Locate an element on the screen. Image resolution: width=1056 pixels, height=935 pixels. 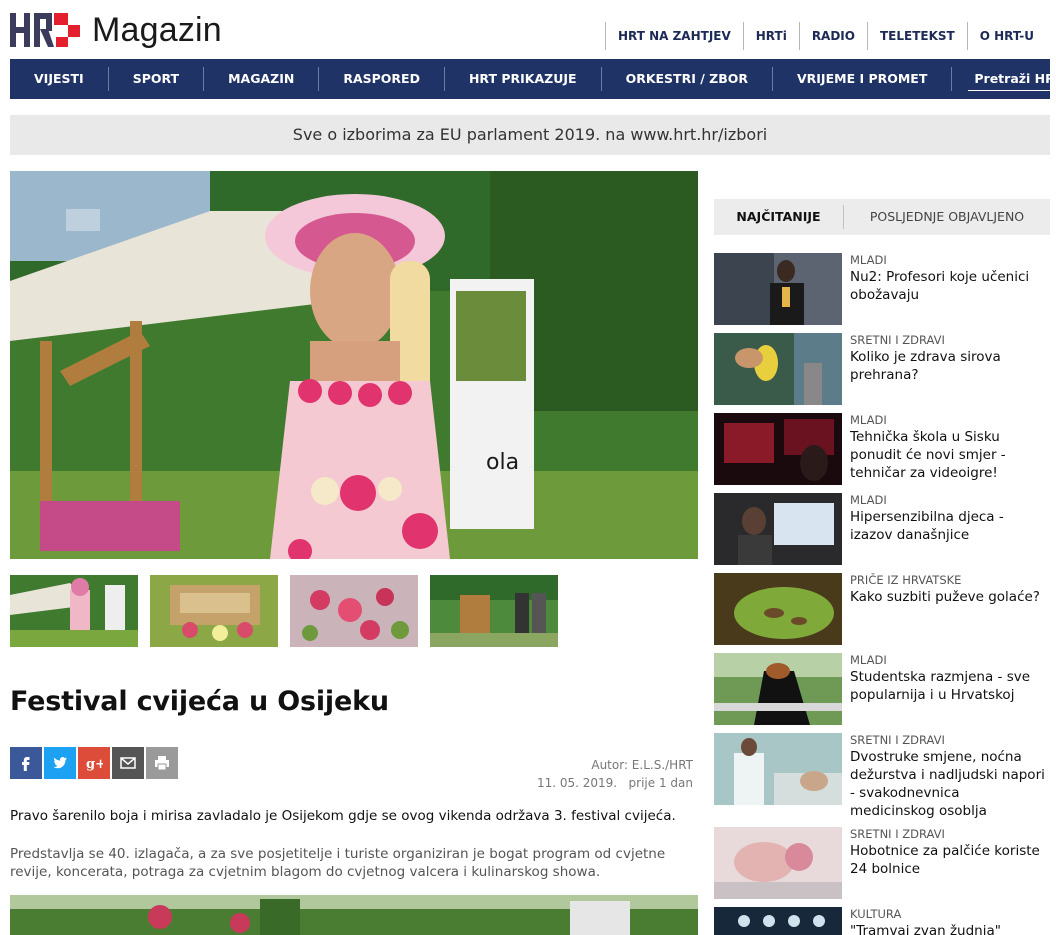
share-twitter-button is located at coordinates (60, 763).